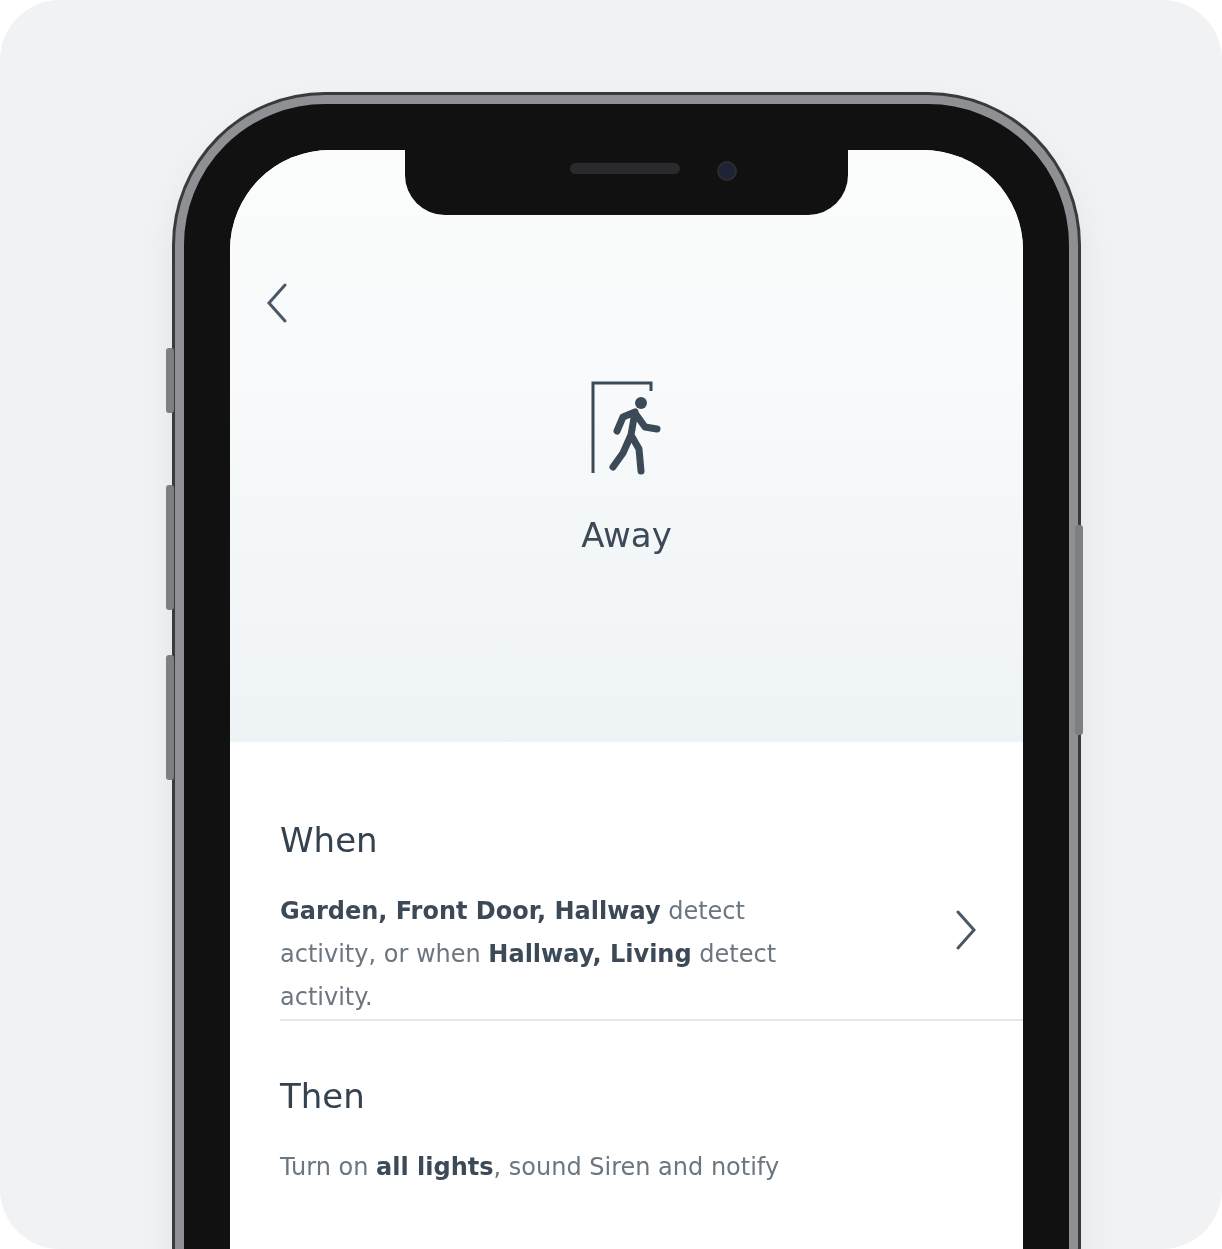 The image size is (1222, 1249). I want to click on section-description: Garden, Front Door, Hallway detect activity, or when Hallway, Living detect activity., so click(529, 954).